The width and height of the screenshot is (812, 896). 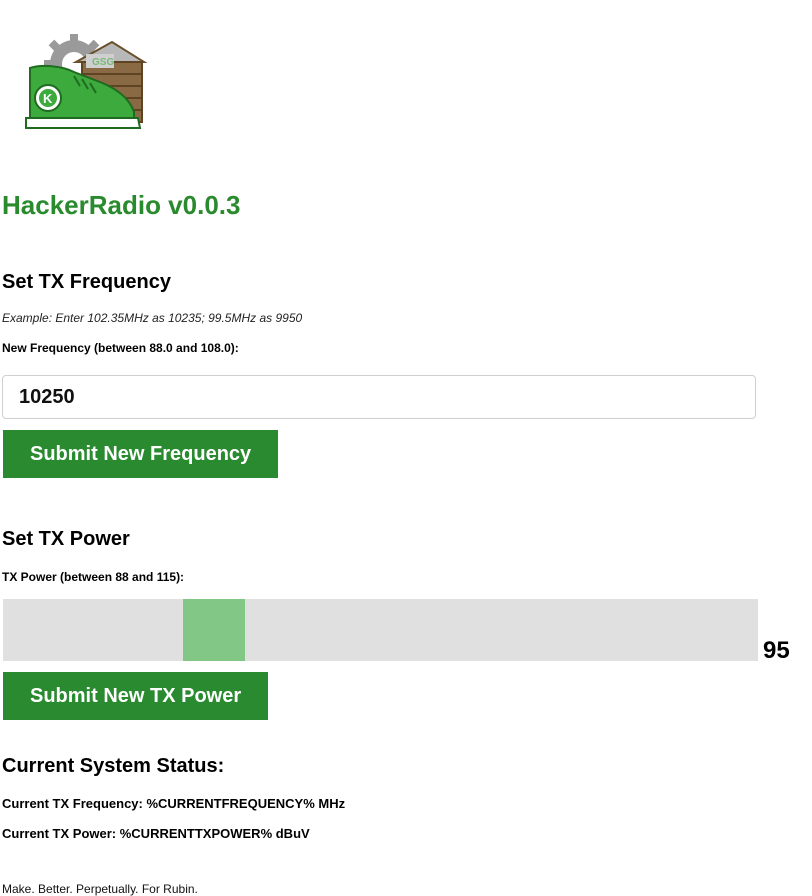 What do you see at coordinates (113, 766) in the screenshot?
I see `status-heading: Current System Status:` at bounding box center [113, 766].